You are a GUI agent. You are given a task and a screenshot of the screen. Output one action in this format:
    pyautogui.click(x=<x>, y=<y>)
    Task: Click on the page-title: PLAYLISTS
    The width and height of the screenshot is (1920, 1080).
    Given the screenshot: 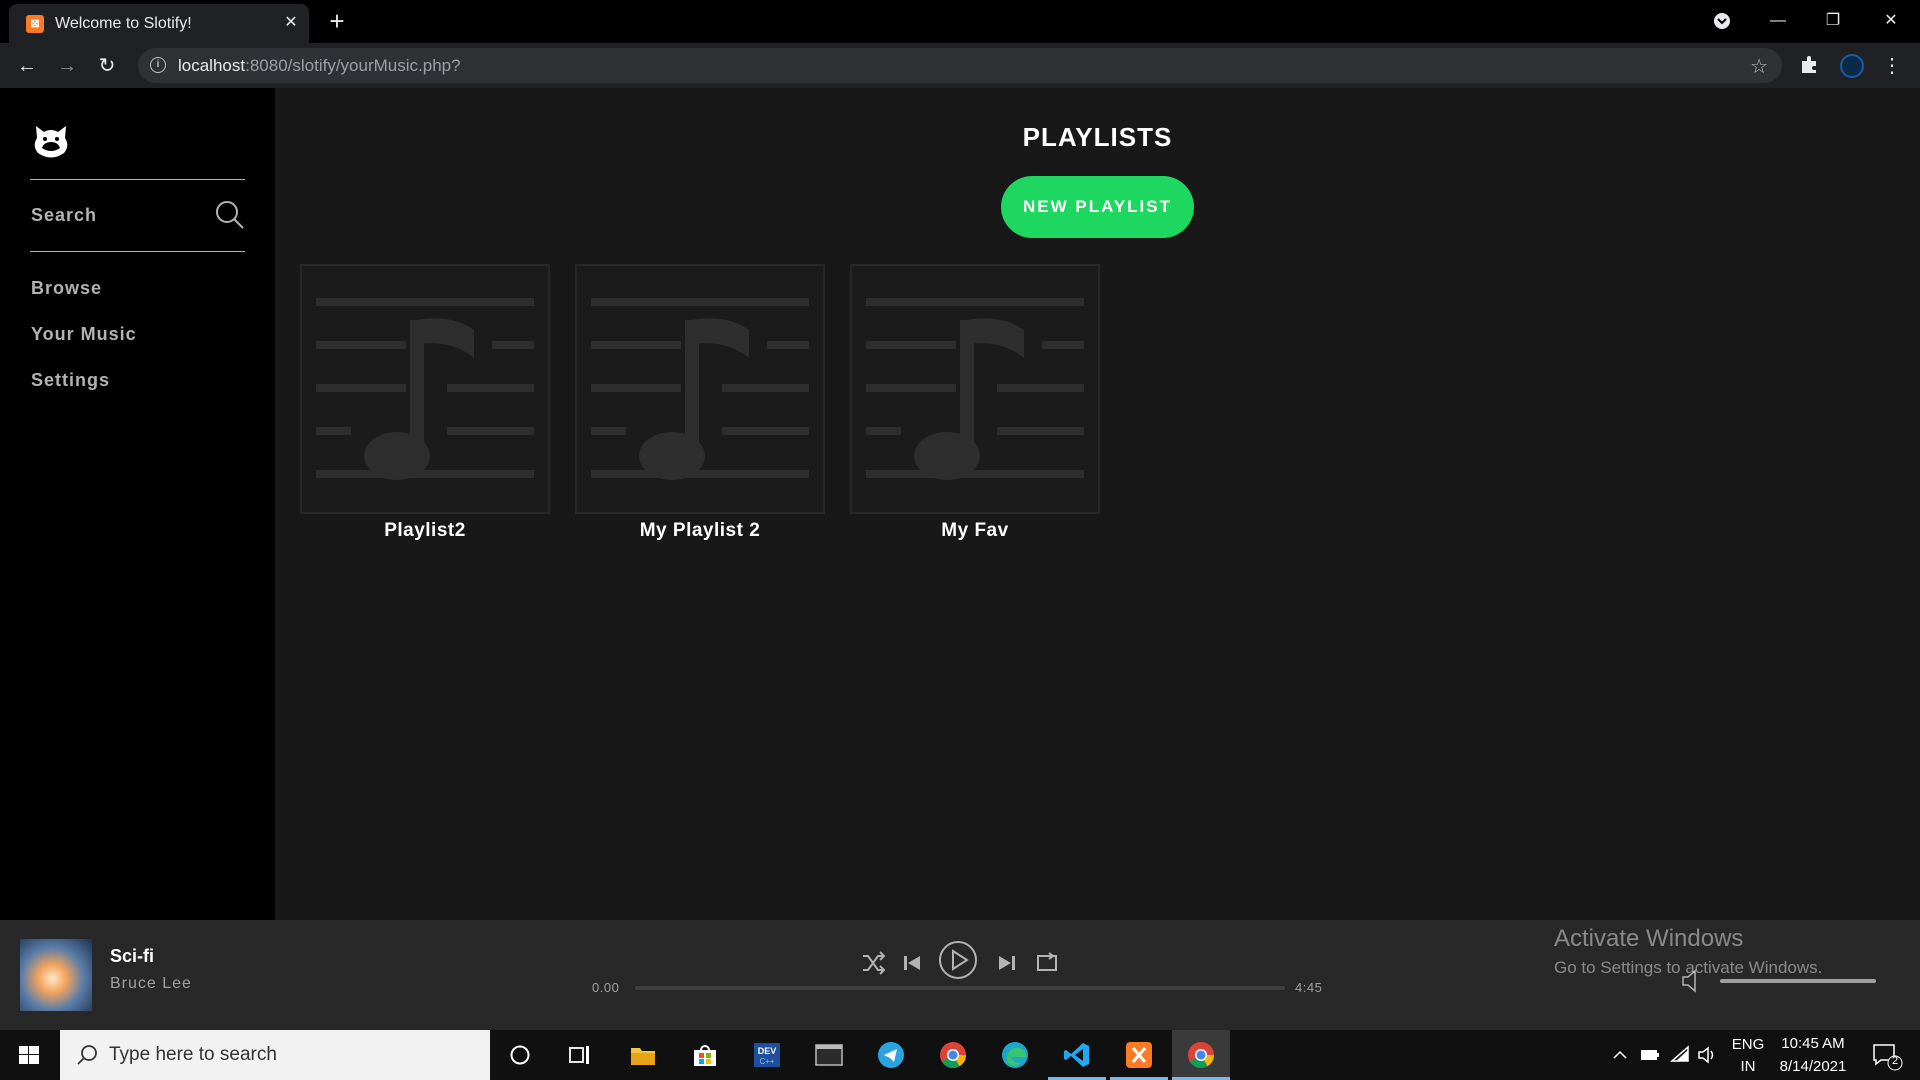 What is the action you would take?
    pyautogui.click(x=1097, y=137)
    